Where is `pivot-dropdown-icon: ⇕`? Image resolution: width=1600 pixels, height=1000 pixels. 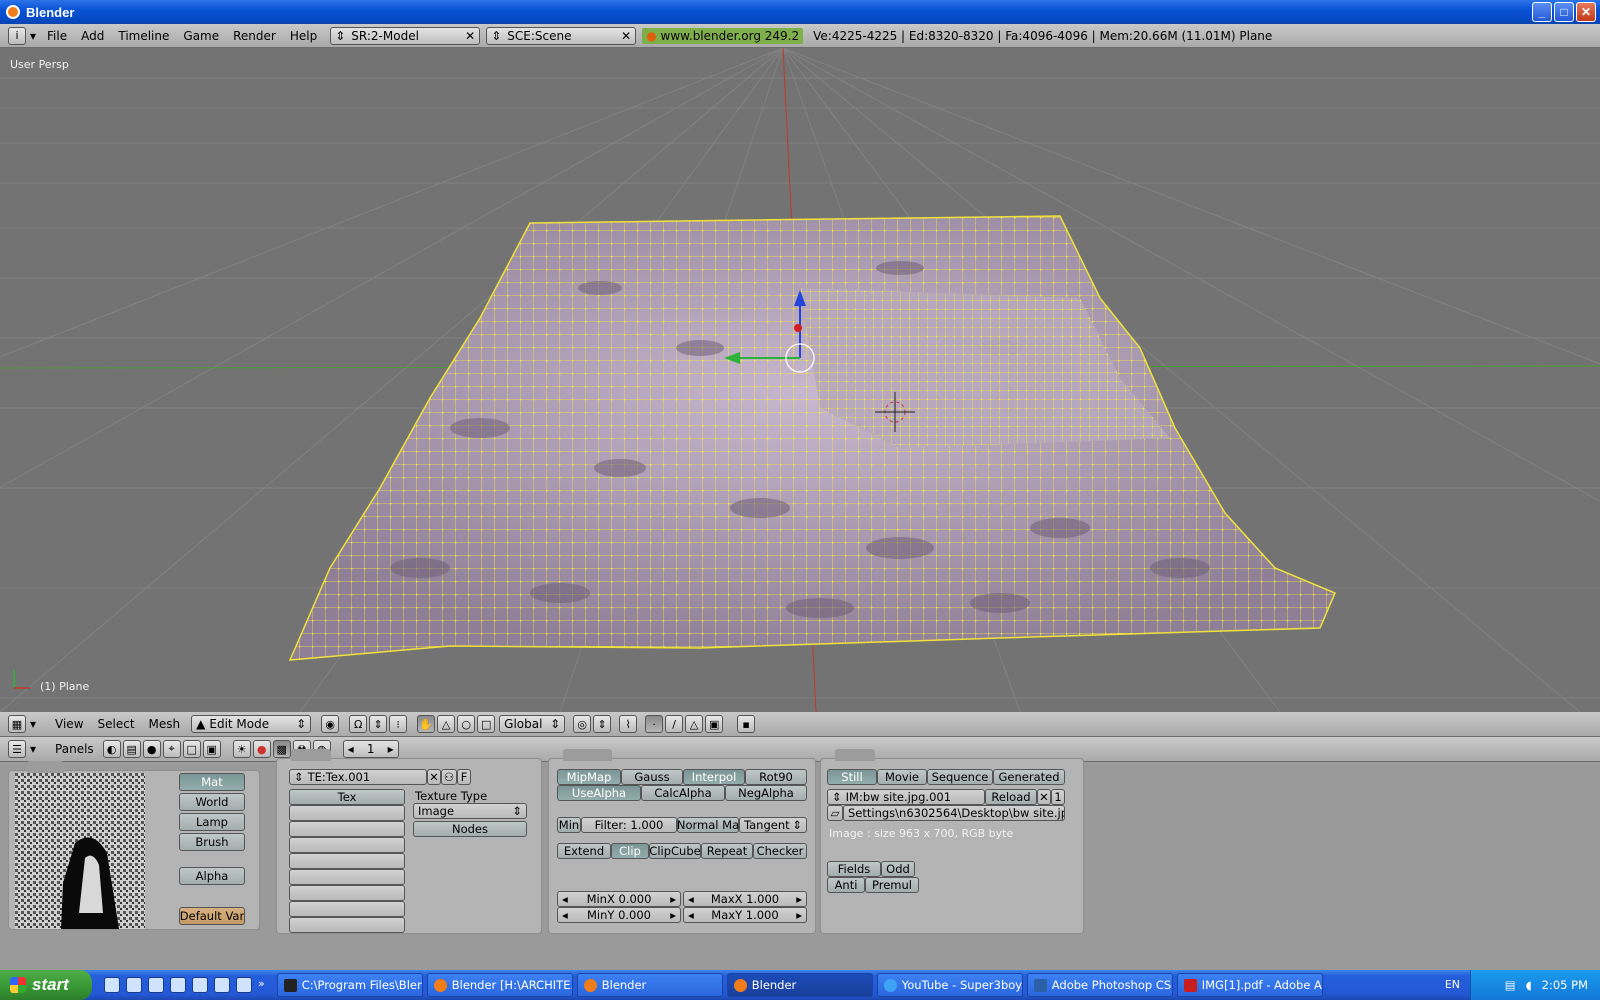
pivot-dropdown-icon: ⇕ is located at coordinates (378, 724).